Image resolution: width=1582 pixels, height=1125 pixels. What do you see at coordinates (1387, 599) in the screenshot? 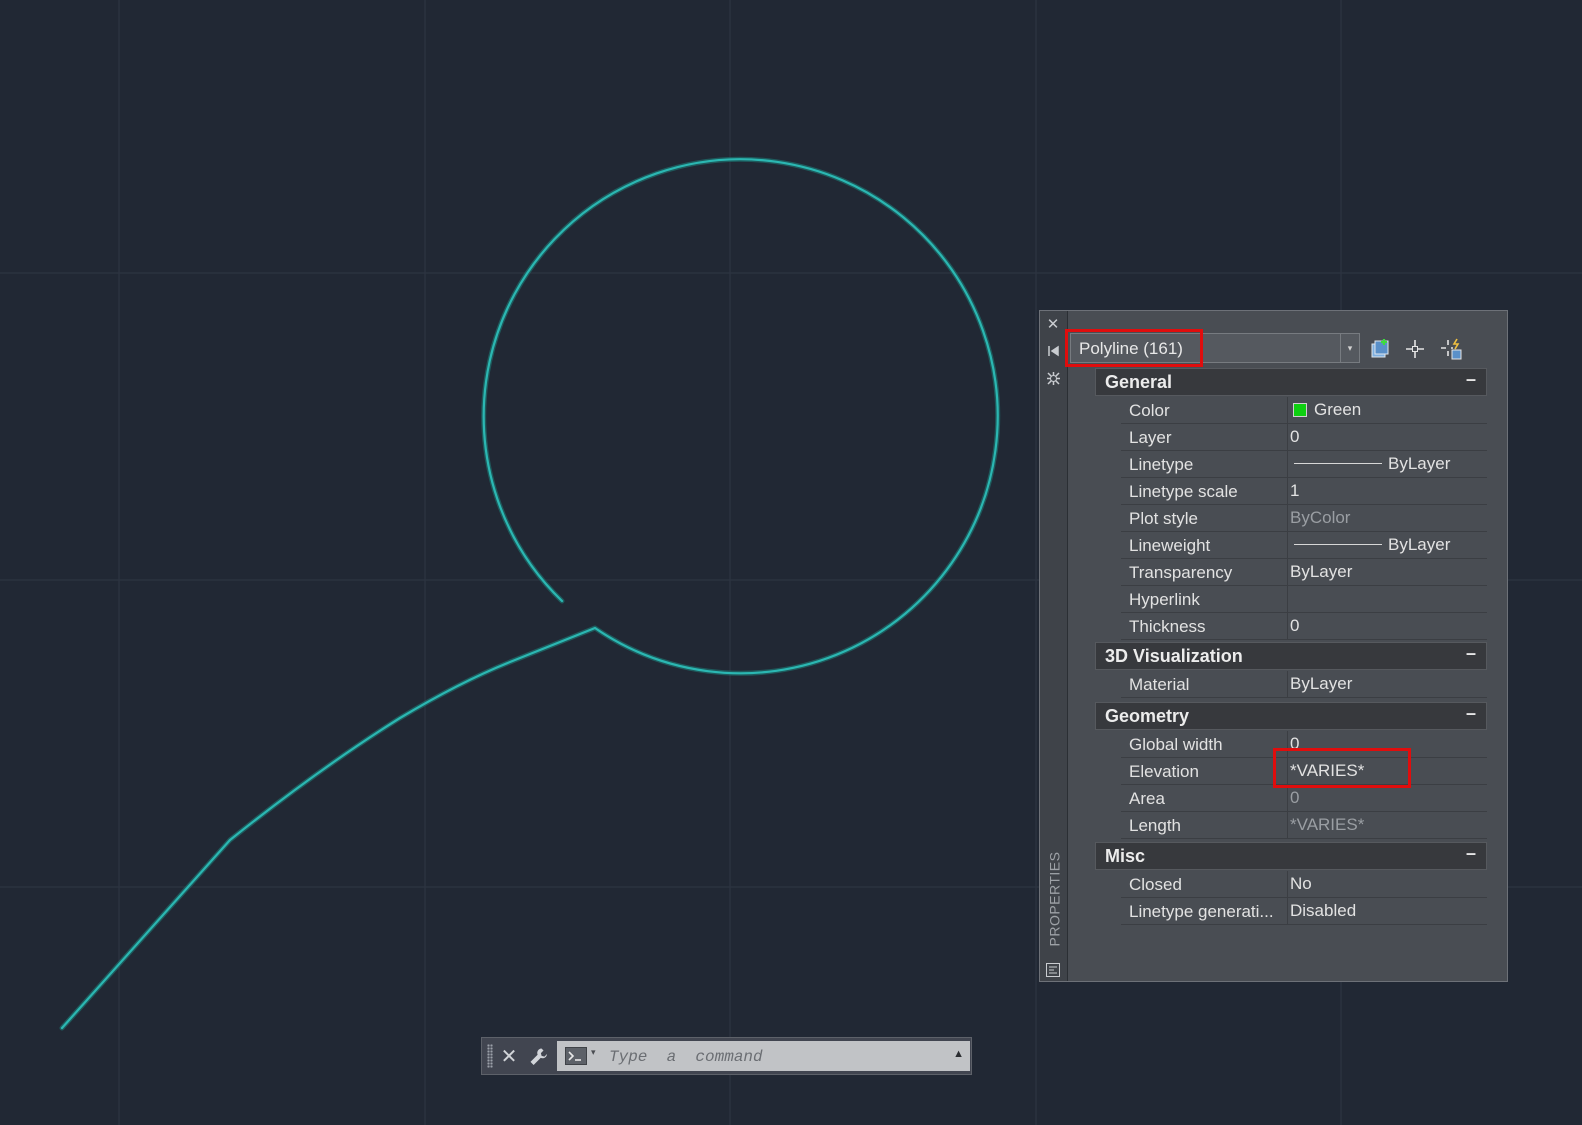
I see `property-value-cell` at bounding box center [1387, 599].